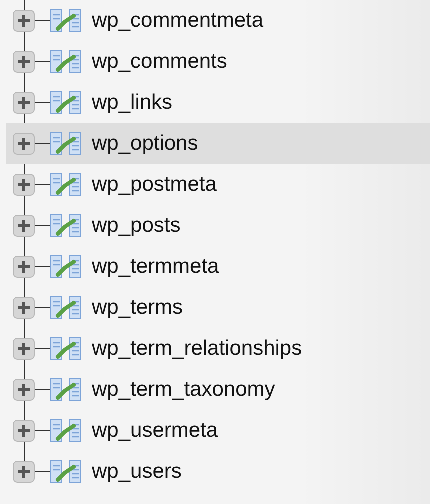  Describe the element at coordinates (160, 62) in the screenshot. I see `table-name: wp_comments` at that location.